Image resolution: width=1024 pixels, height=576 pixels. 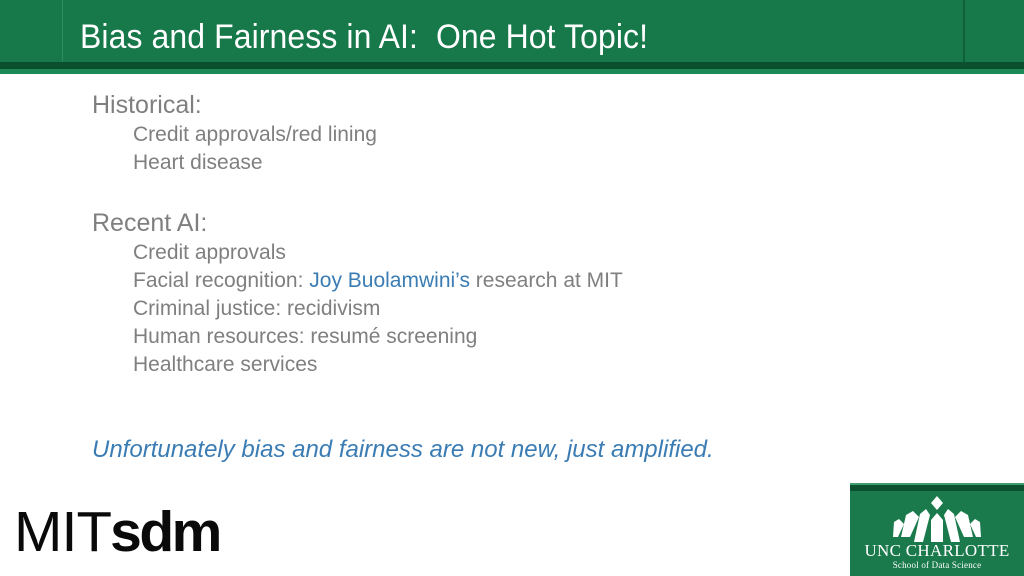 I want to click on closing-spacer-extra, so click(x=512, y=422).